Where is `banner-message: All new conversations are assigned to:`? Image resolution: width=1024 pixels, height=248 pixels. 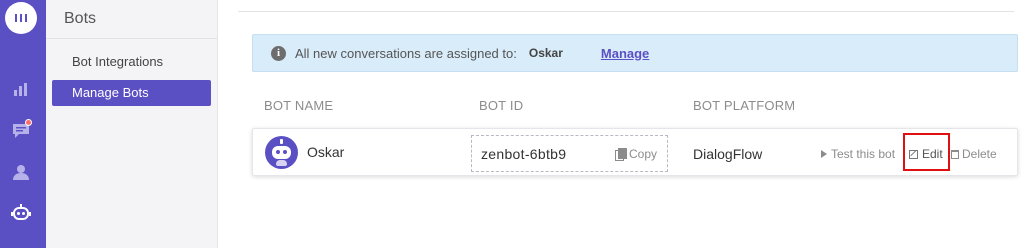
banner-message: All new conversations are assigned to: is located at coordinates (406, 53).